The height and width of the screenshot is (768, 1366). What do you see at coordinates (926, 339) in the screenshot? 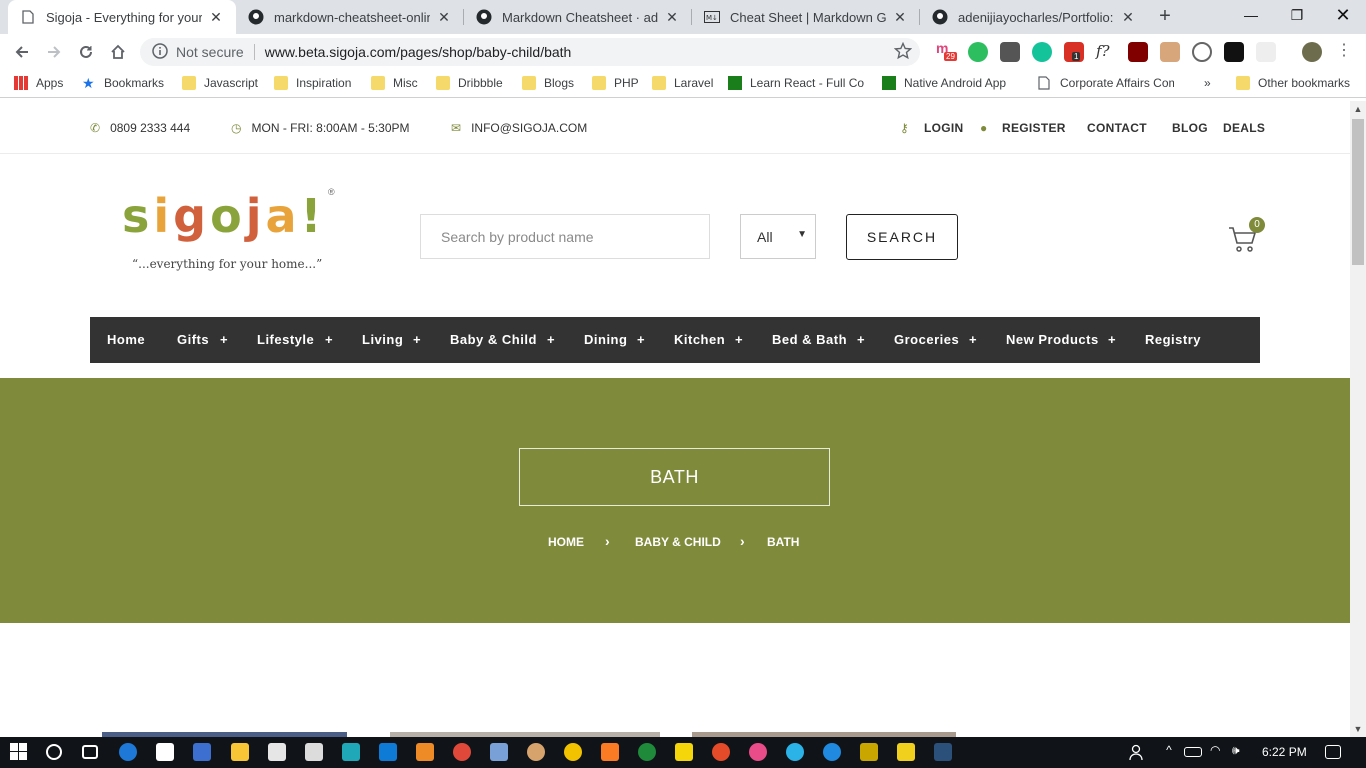
I see `nav-groceries: Groceries` at bounding box center [926, 339].